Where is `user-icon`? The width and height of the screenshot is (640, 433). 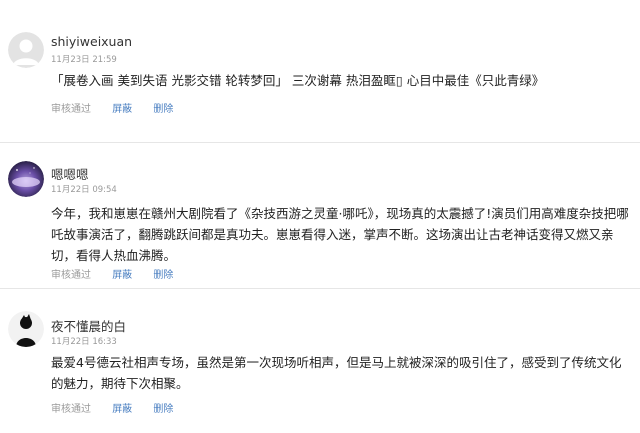 user-icon is located at coordinates (26, 50).